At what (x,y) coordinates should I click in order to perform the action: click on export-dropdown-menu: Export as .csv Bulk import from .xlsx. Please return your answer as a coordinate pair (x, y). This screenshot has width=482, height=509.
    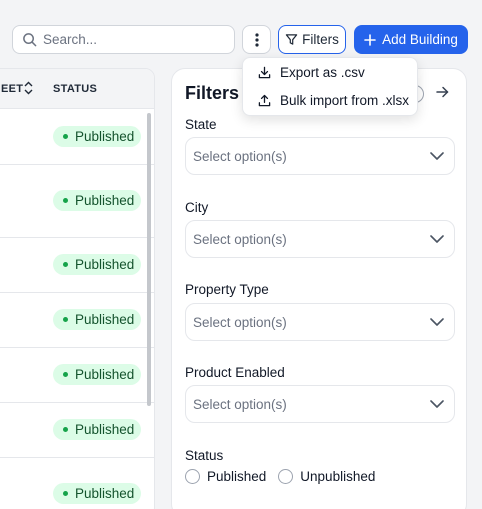
    Looking at the image, I should click on (330, 86).